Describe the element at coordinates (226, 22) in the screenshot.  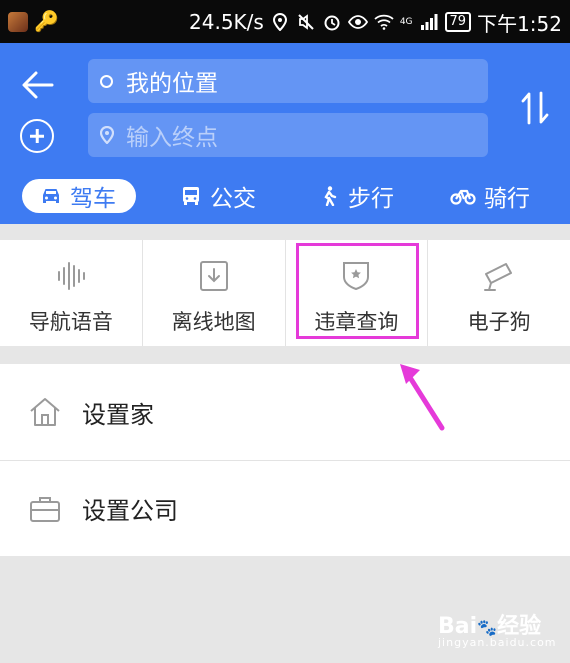
I see `network-speed: 24.5K/s` at that location.